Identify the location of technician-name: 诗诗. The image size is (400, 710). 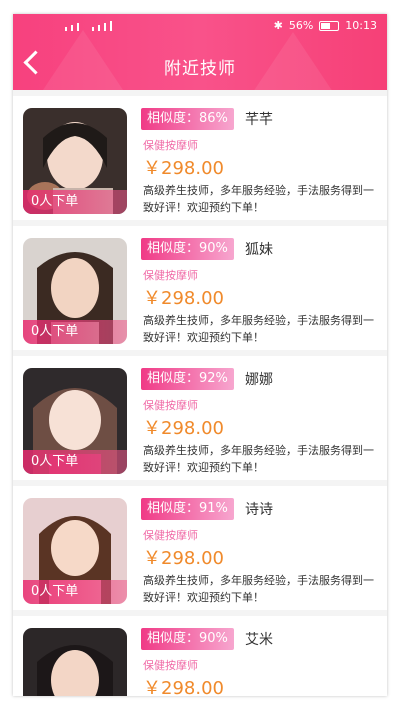
(259, 510).